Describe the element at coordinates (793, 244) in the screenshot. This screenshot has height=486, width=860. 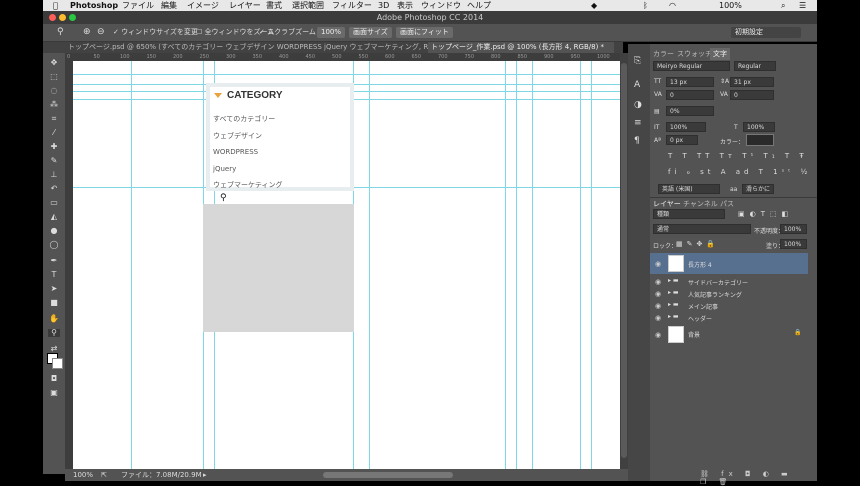
I see `fill-field: 100%` at that location.